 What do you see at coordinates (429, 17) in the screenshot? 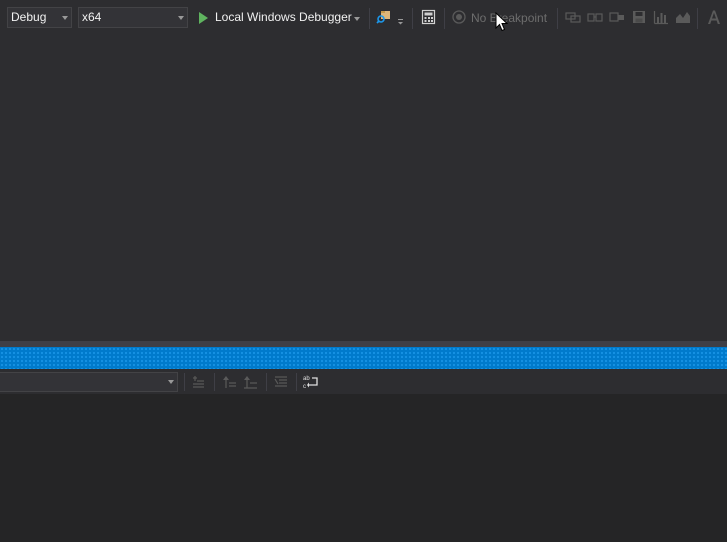
I see `calculator-icon` at bounding box center [429, 17].